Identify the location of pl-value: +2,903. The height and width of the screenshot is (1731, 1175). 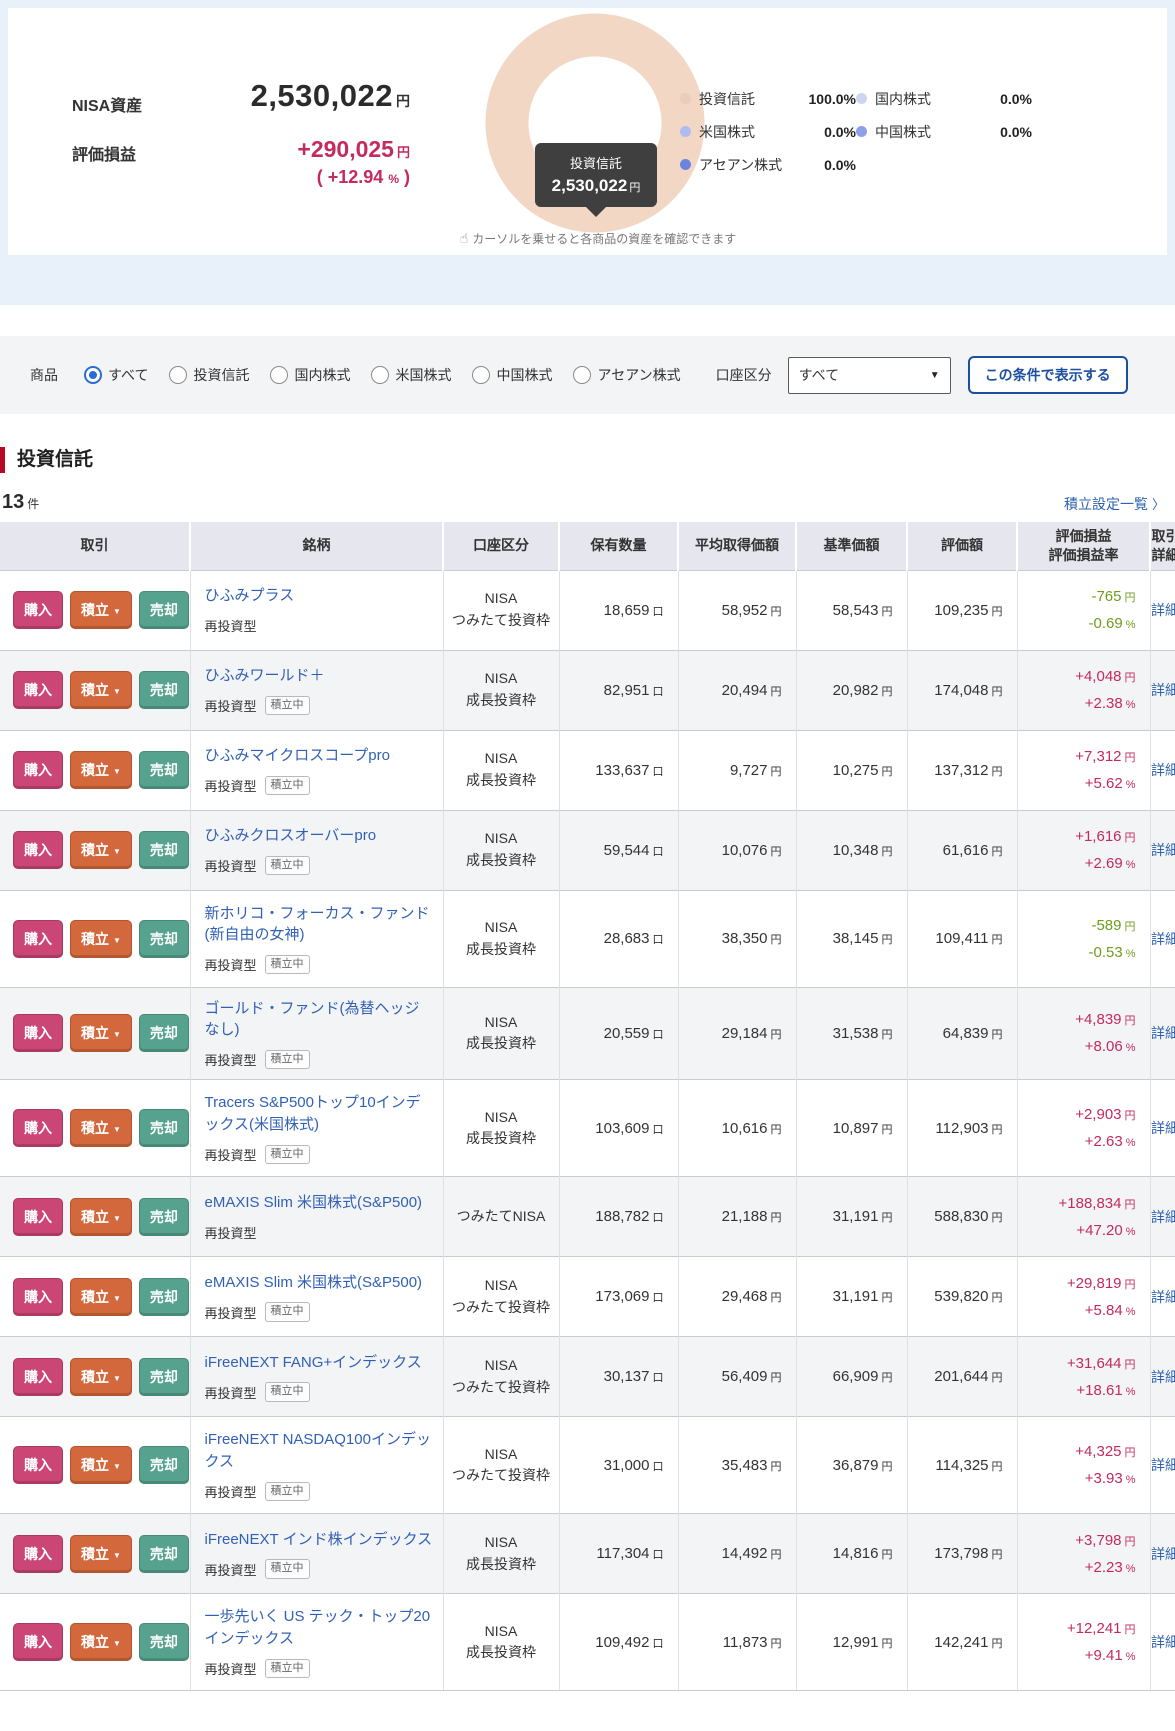
(1098, 1115).